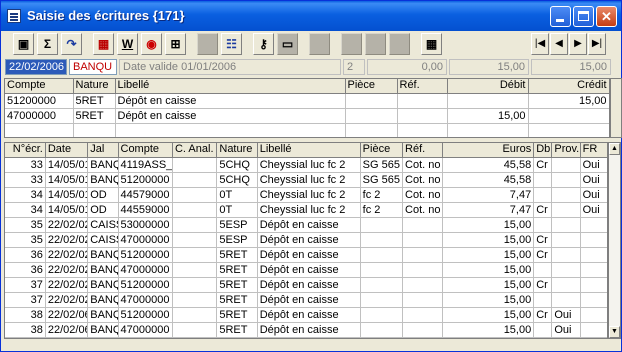 This screenshot has width=622, height=352. I want to click on journal-cell: SG 565, so click(382, 165).